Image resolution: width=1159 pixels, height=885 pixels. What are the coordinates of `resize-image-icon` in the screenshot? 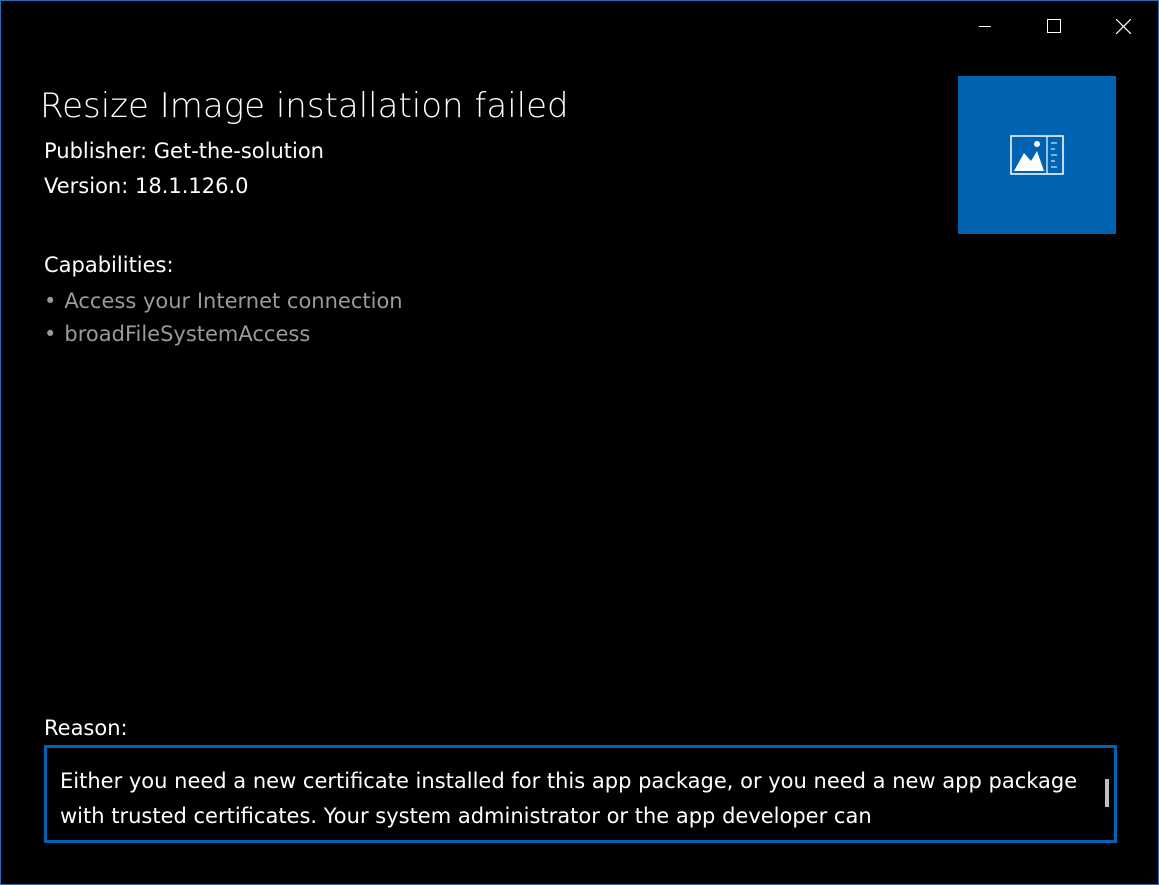 It's located at (1037, 155).